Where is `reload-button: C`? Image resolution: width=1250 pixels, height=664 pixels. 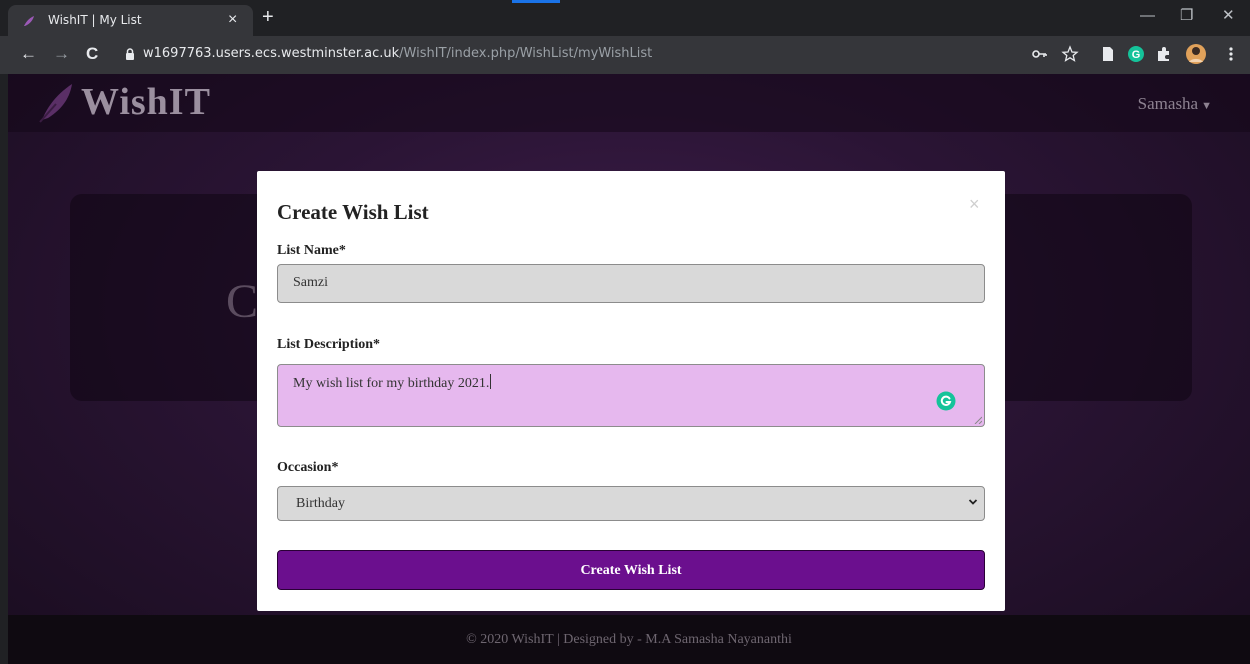 reload-button: C is located at coordinates (92, 54).